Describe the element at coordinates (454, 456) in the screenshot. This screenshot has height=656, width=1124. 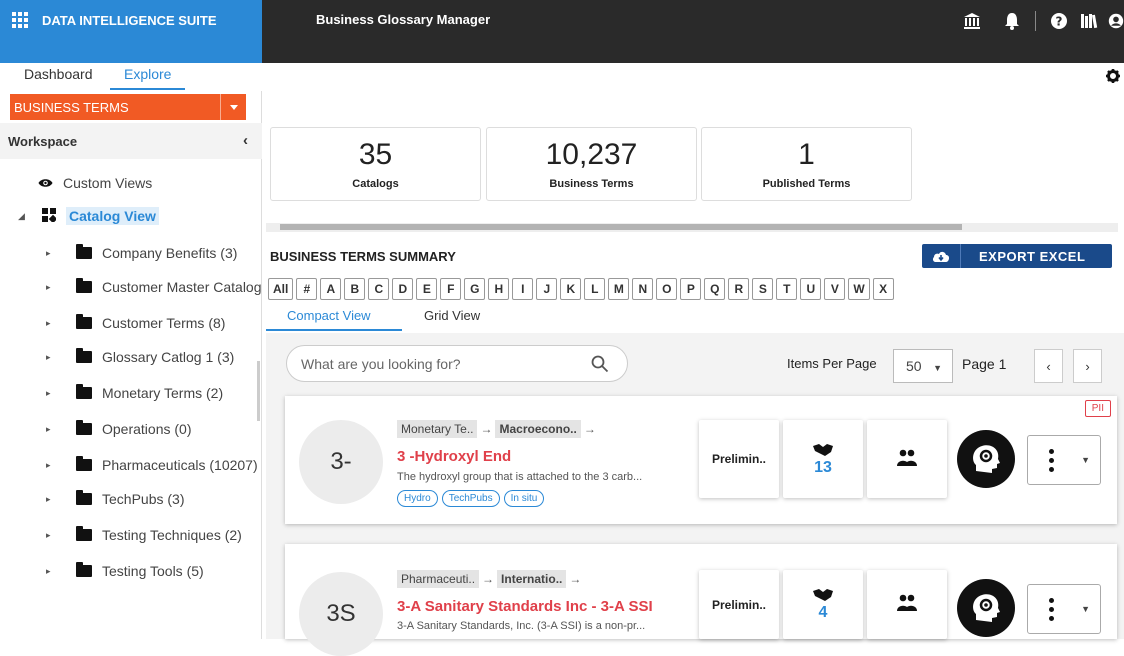
I see `term-title: 3 -Hydroxyl End` at that location.